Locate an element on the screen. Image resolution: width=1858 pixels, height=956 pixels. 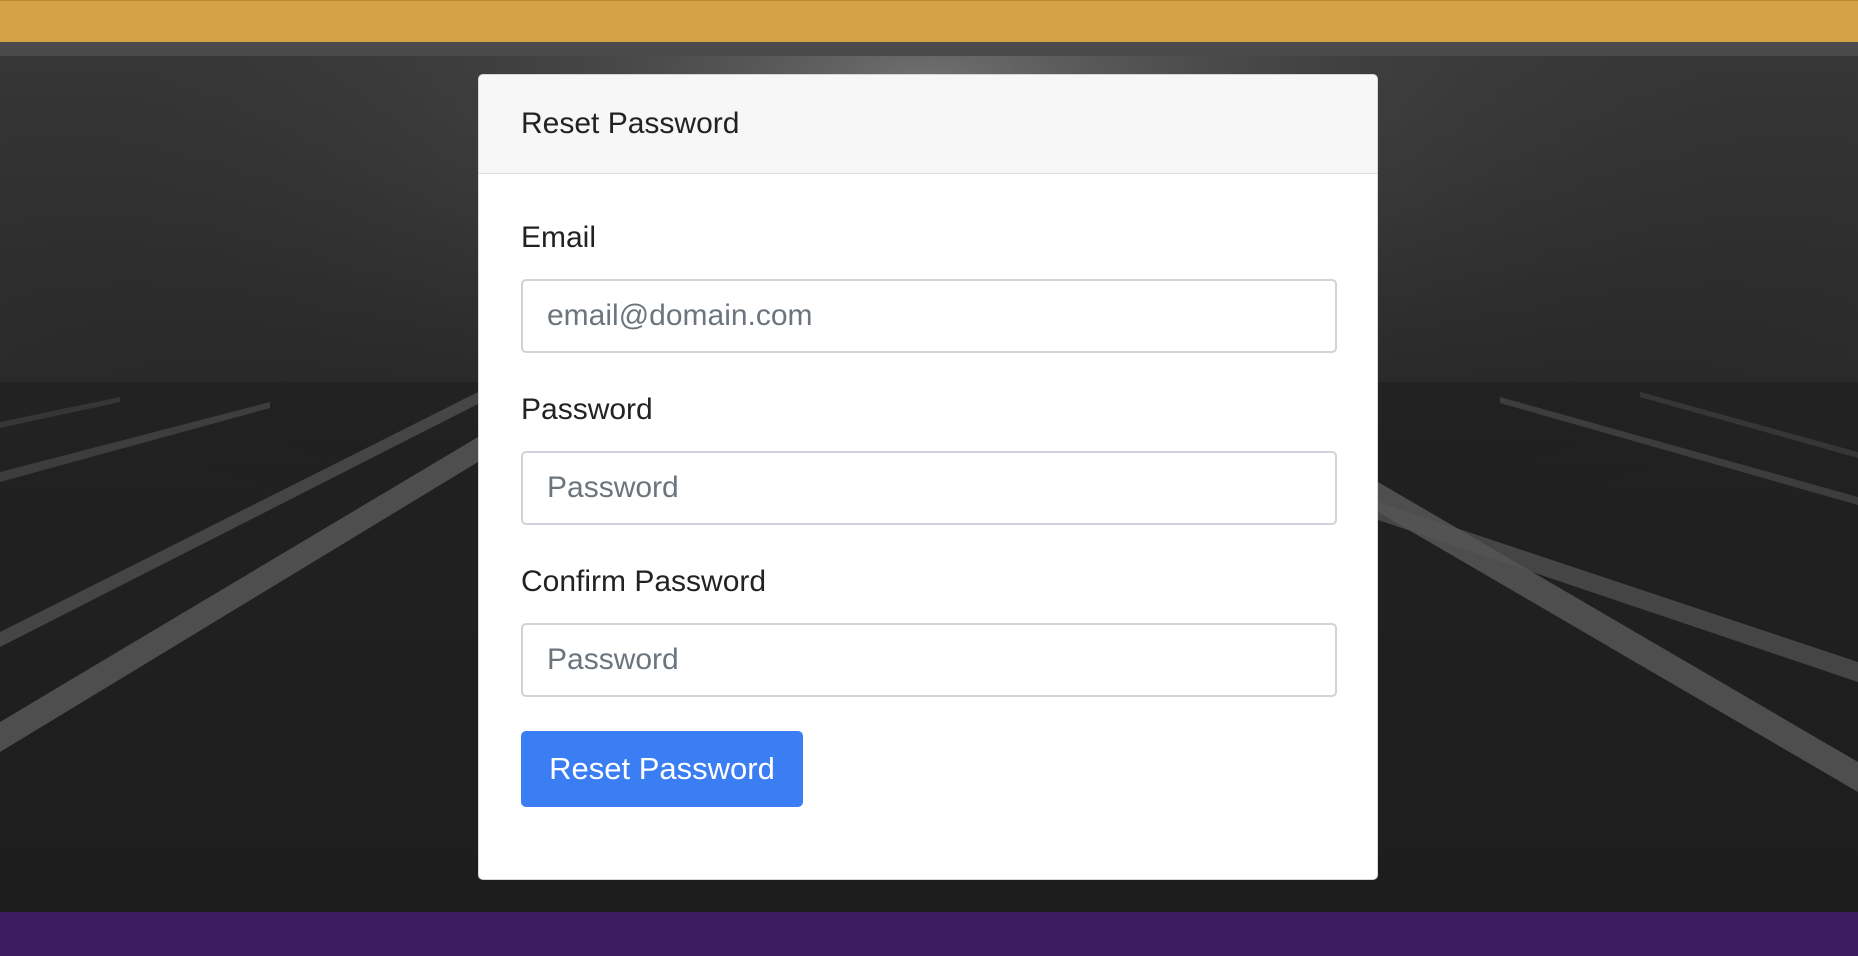
card-header: Reset Password is located at coordinates (928, 124).